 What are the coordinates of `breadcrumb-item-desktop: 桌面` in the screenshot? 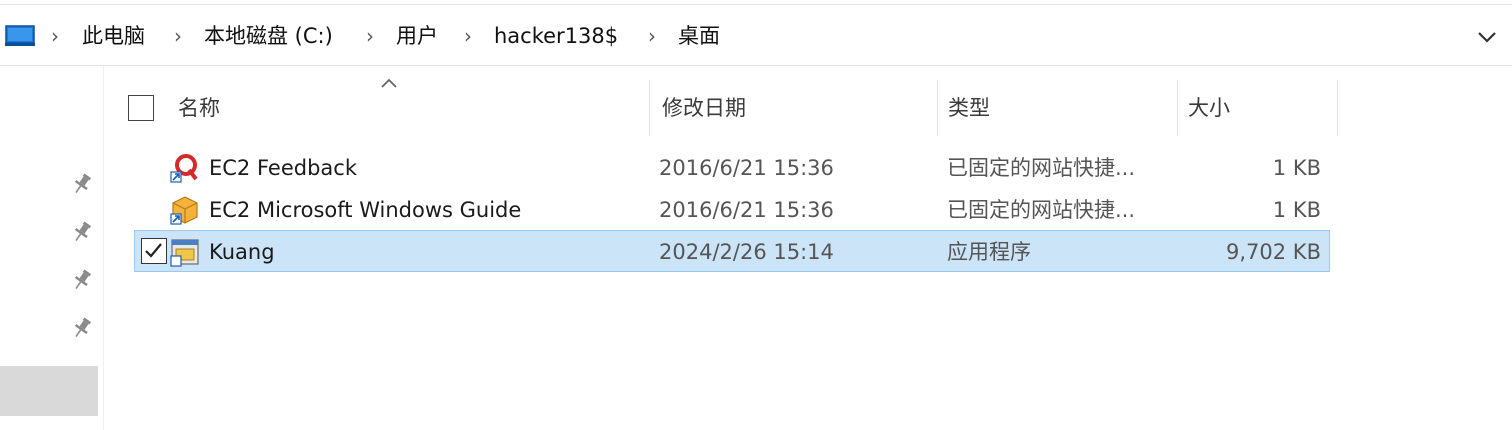 It's located at (699, 36).